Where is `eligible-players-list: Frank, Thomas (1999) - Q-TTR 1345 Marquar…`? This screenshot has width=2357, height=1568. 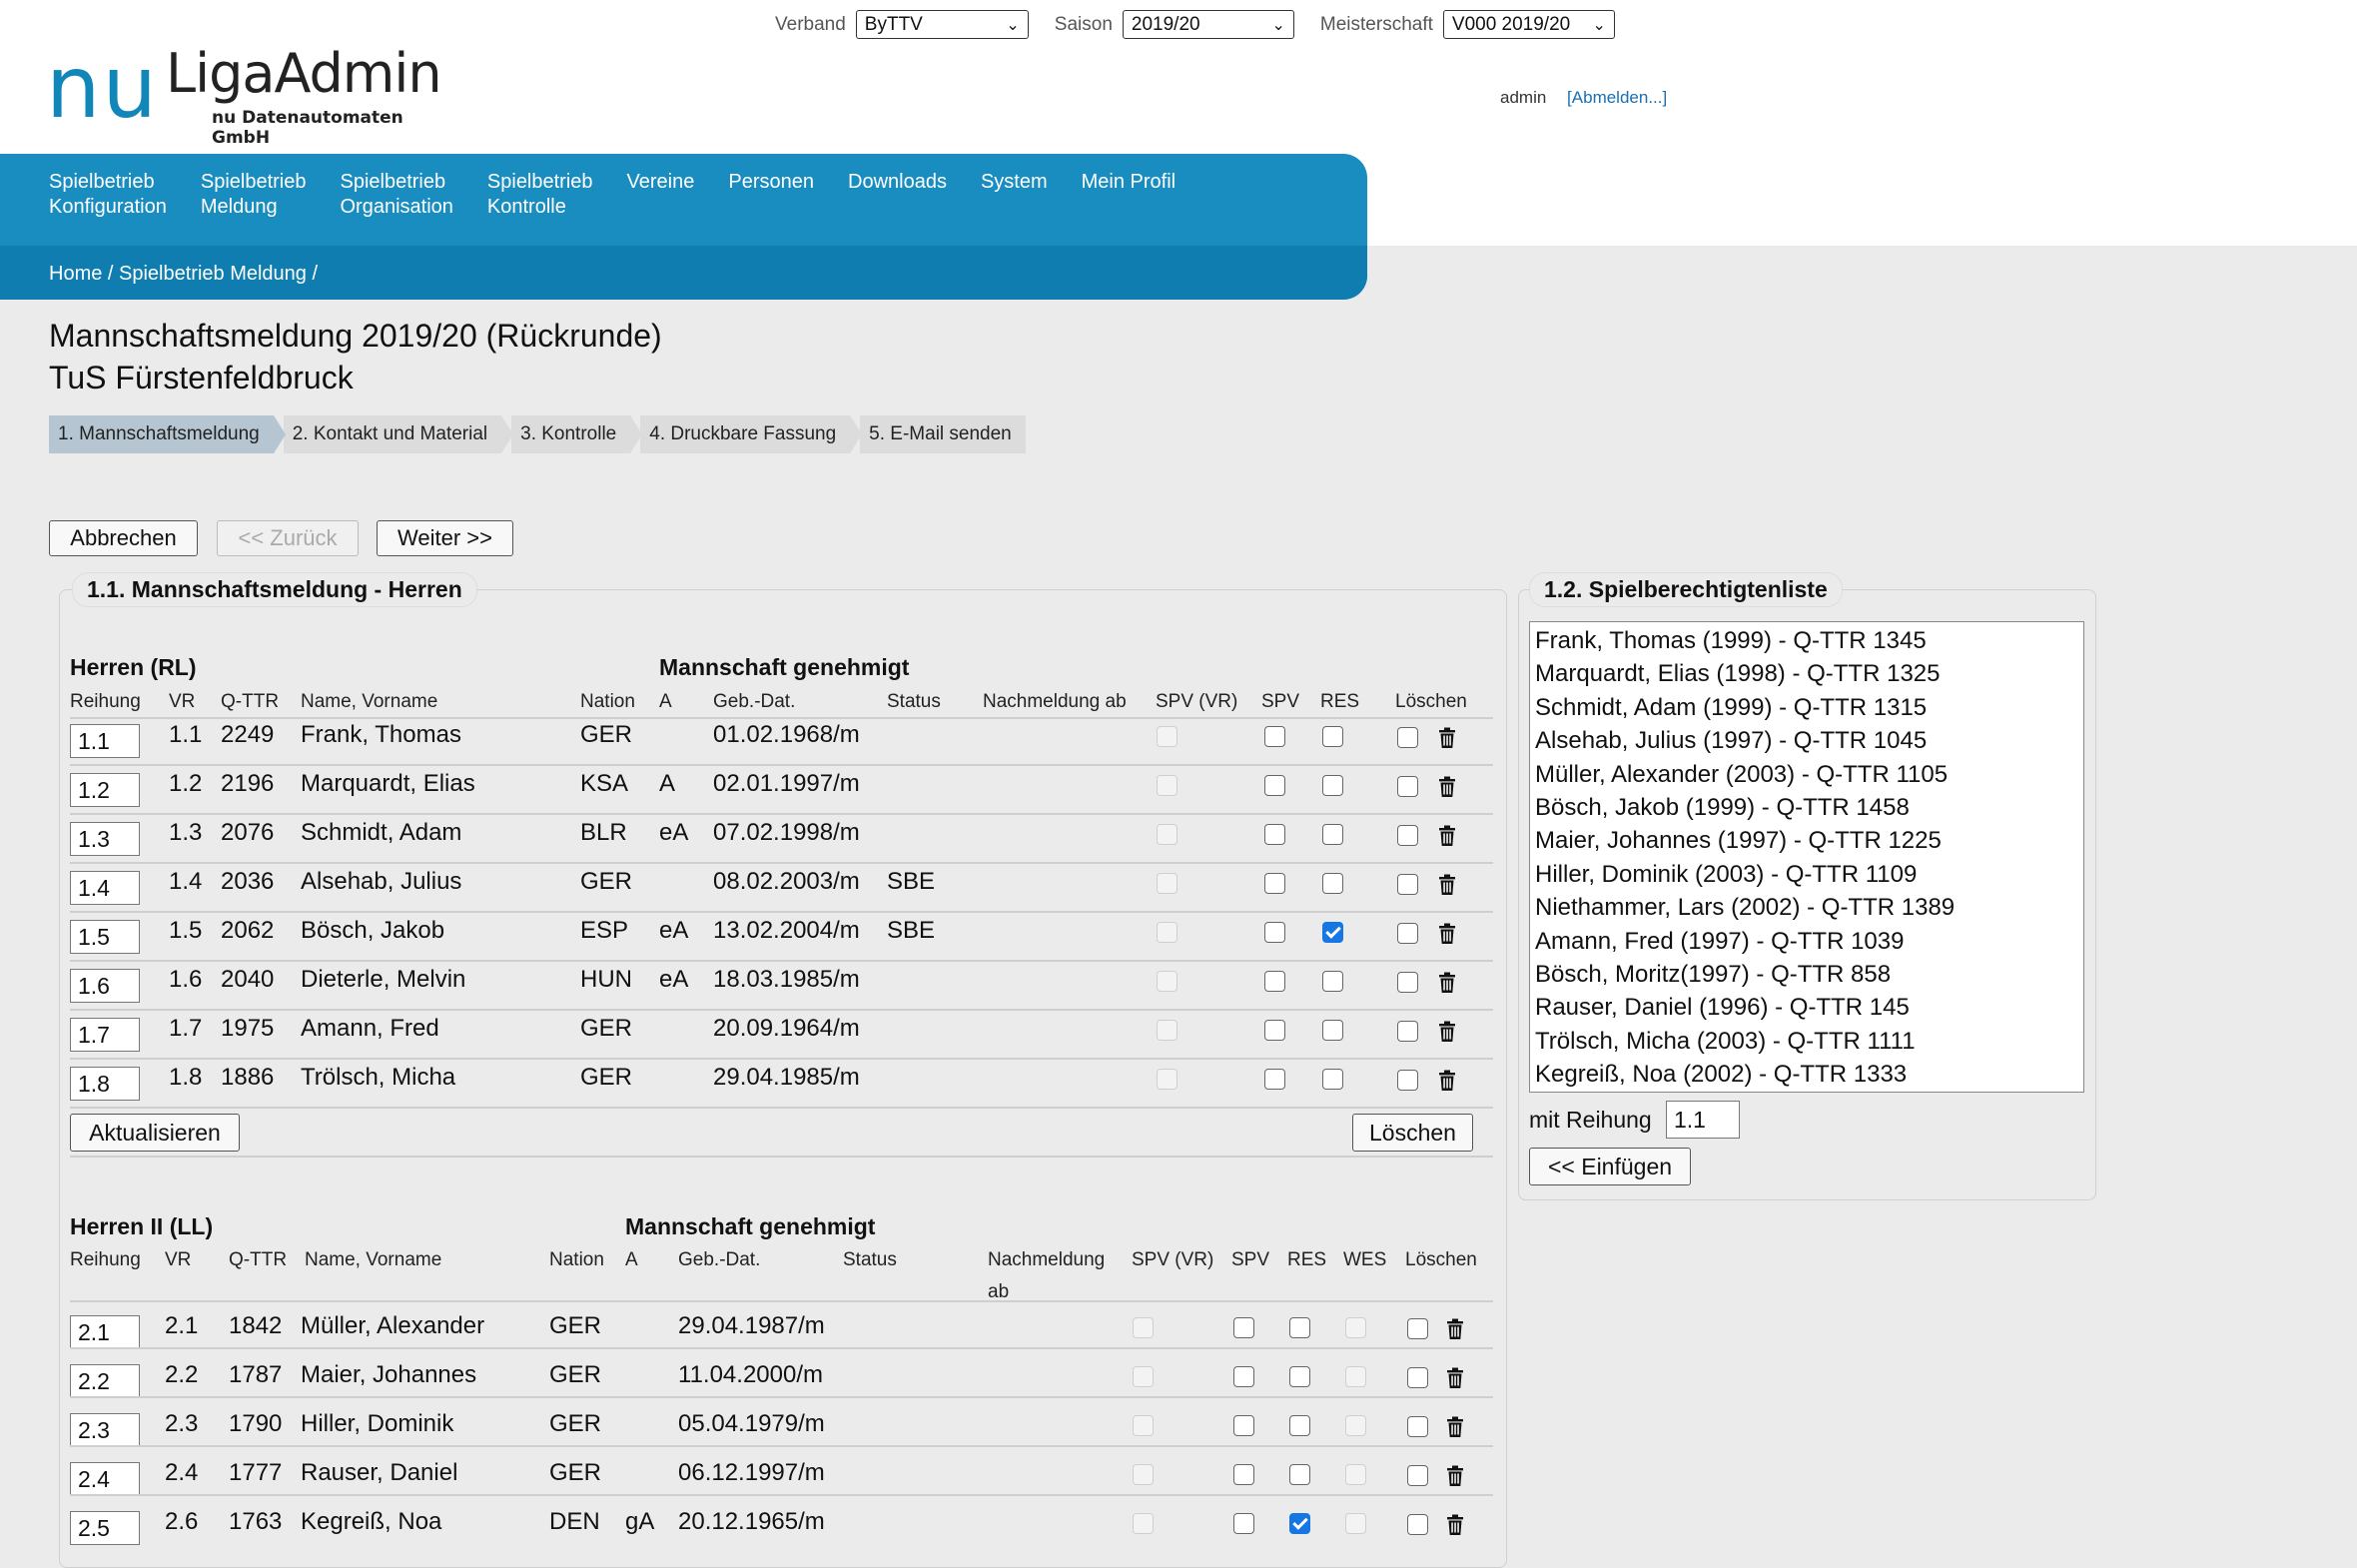
eligible-players-list: Frank, Thomas (1999) - Q-TTR 1345 Marquar… is located at coordinates (1806, 857).